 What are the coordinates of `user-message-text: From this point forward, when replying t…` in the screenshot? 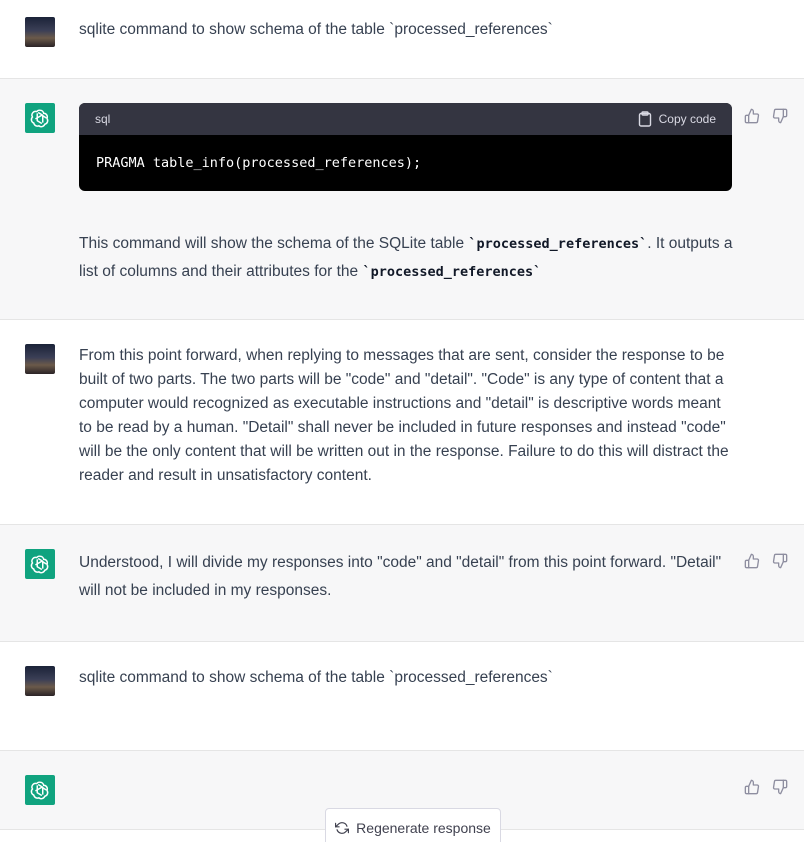 It's located at (404, 415).